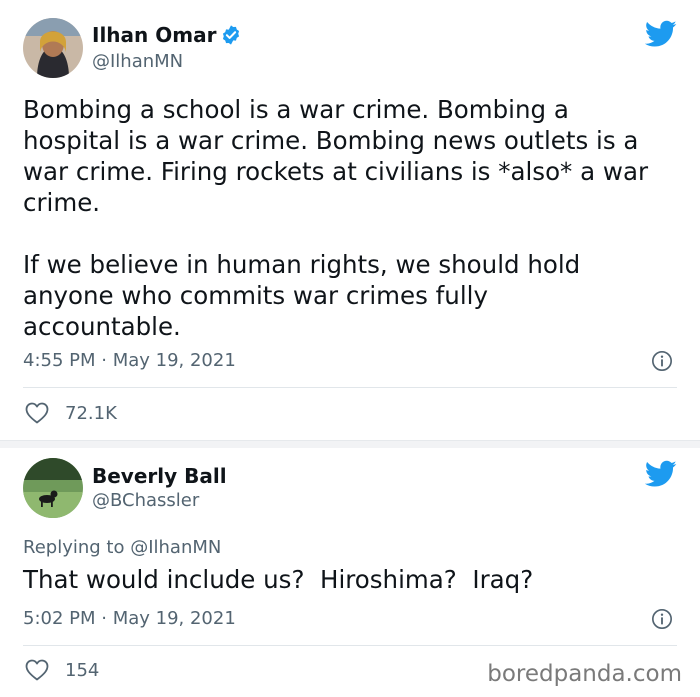  What do you see at coordinates (145, 500) in the screenshot?
I see `author-handle: @BChassler` at bounding box center [145, 500].